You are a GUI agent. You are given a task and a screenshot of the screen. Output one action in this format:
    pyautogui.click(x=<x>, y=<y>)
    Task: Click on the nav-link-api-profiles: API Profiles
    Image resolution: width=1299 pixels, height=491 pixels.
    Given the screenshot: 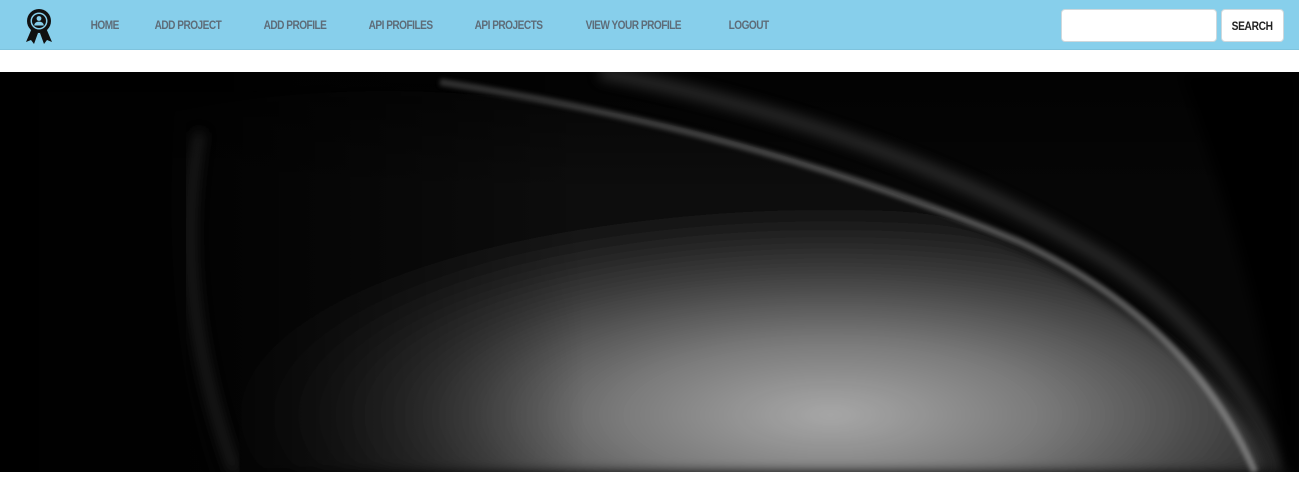 What is the action you would take?
    pyautogui.click(x=400, y=25)
    